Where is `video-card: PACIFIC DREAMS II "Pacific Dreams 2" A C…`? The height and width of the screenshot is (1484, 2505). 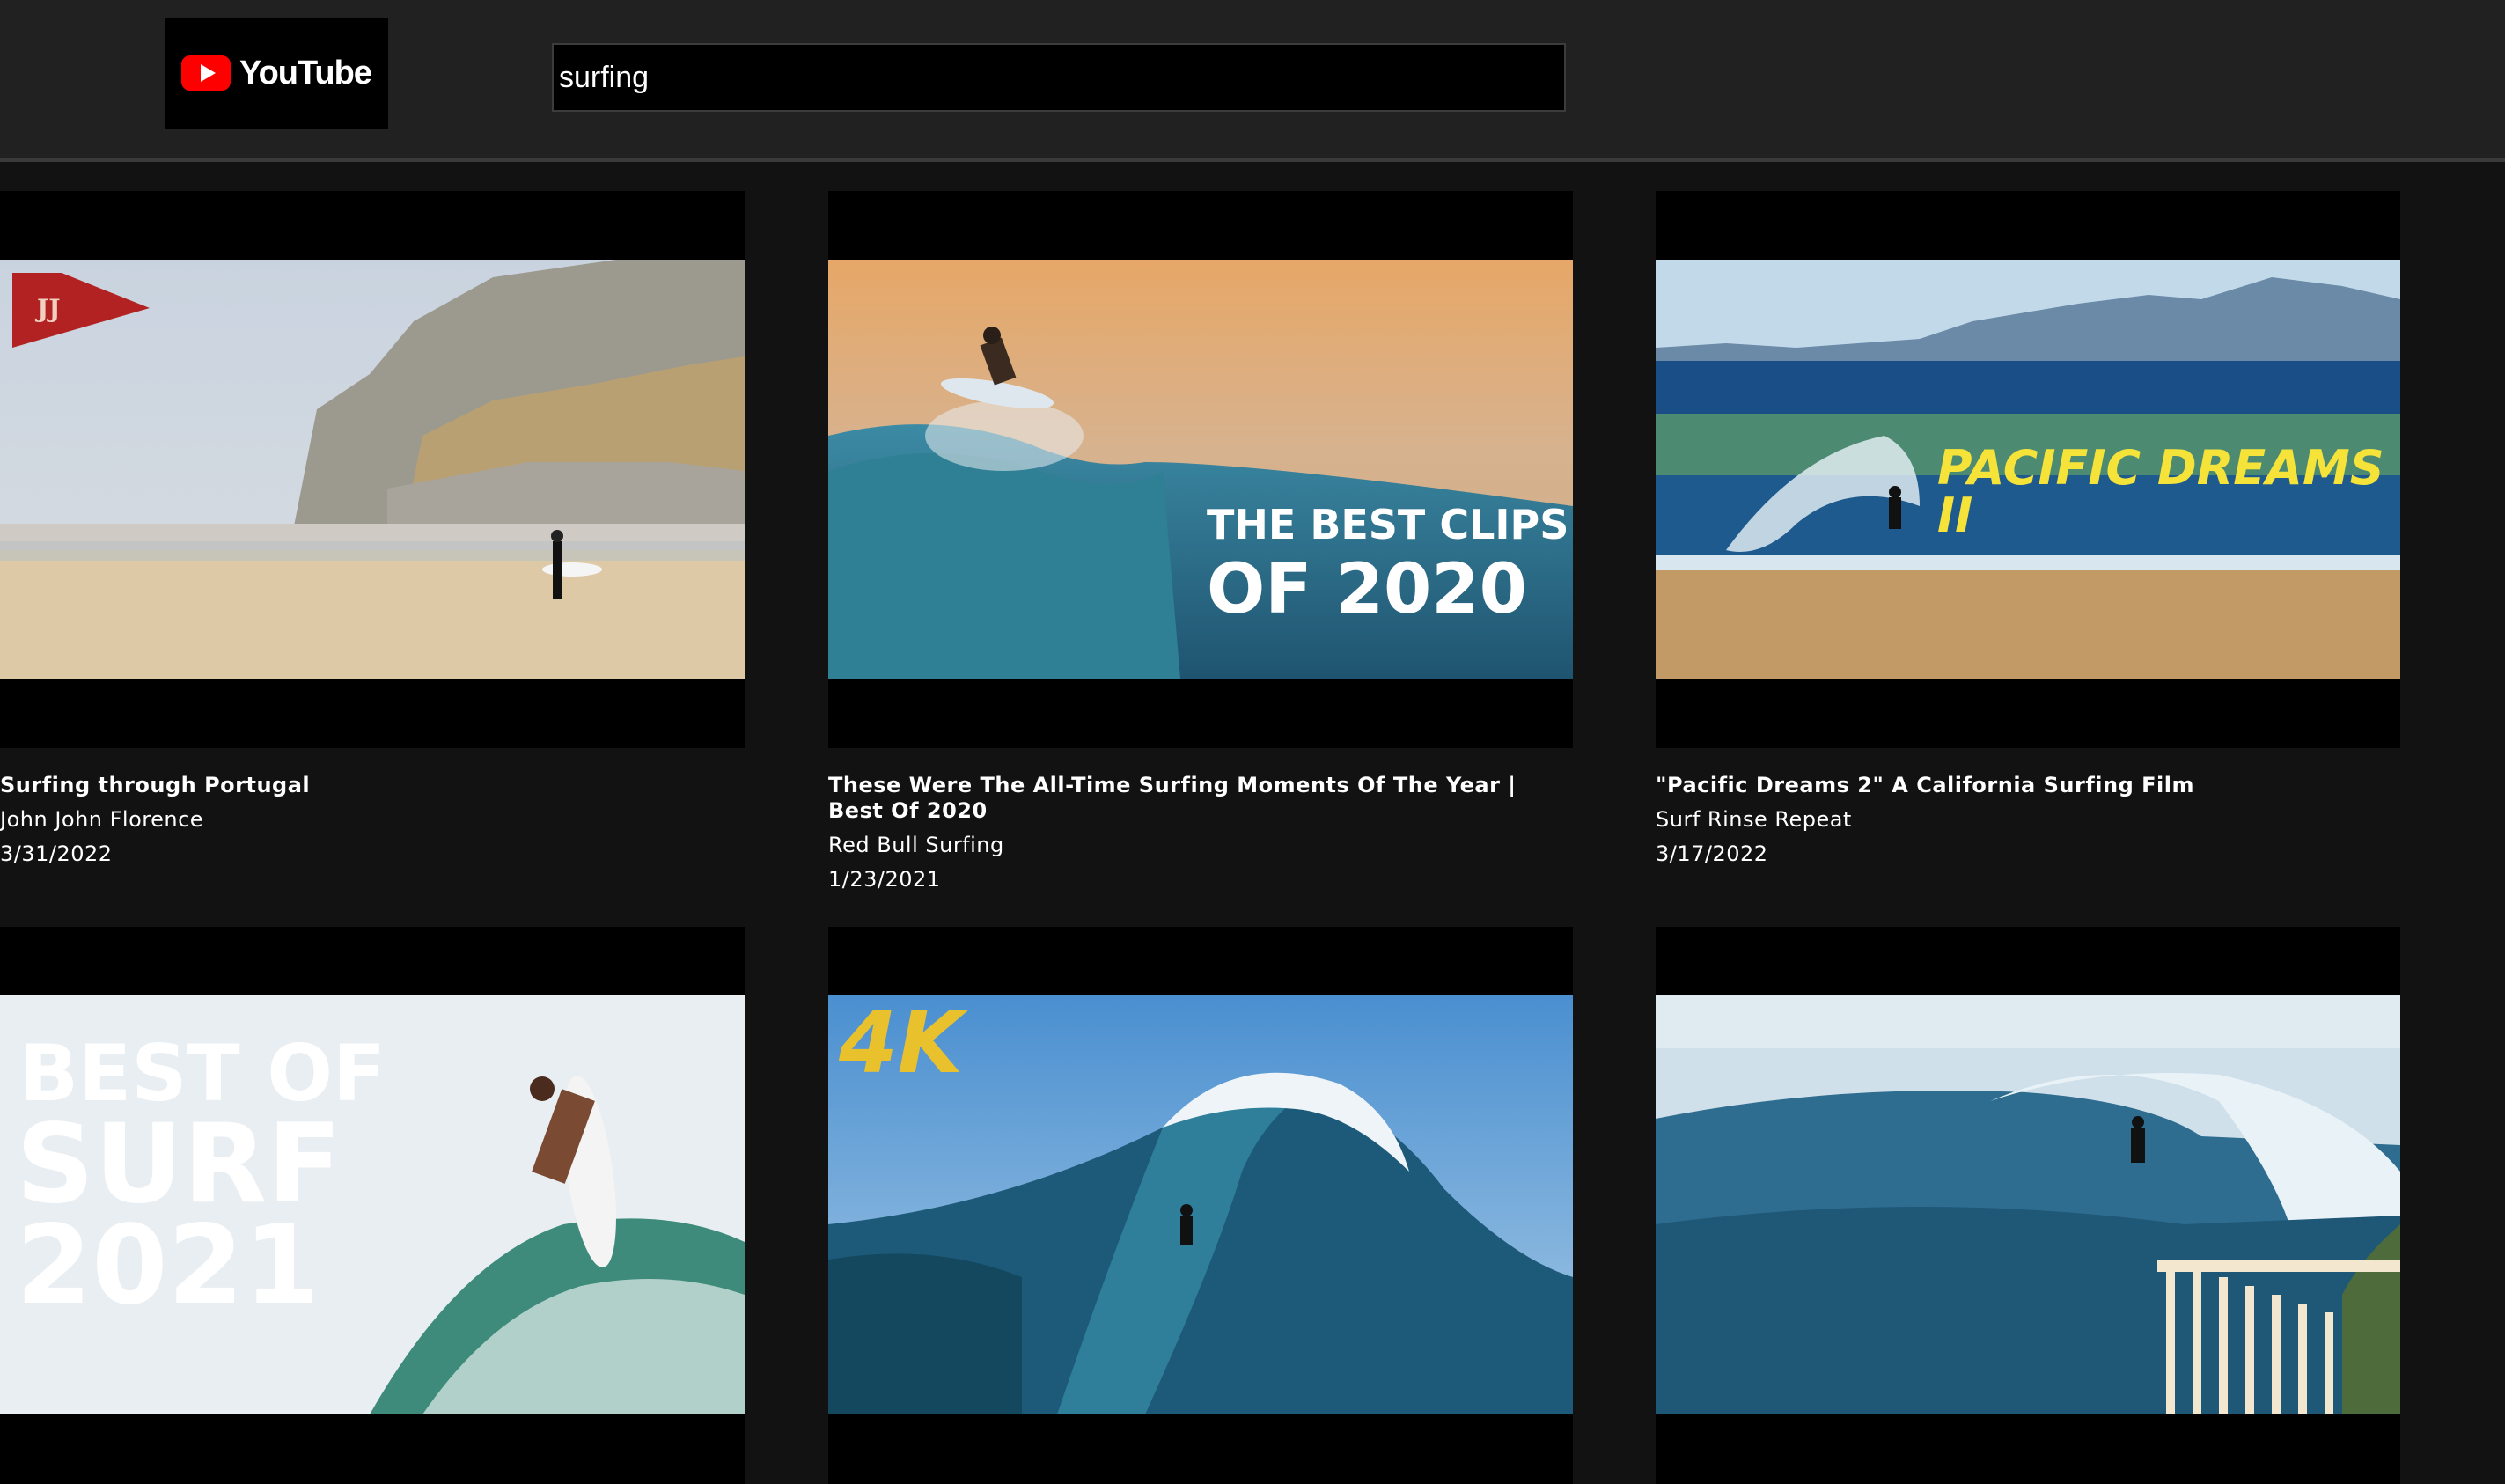
video-card: PACIFIC DREAMS II "Pacific Dreams 2" A C… is located at coordinates (2028, 529).